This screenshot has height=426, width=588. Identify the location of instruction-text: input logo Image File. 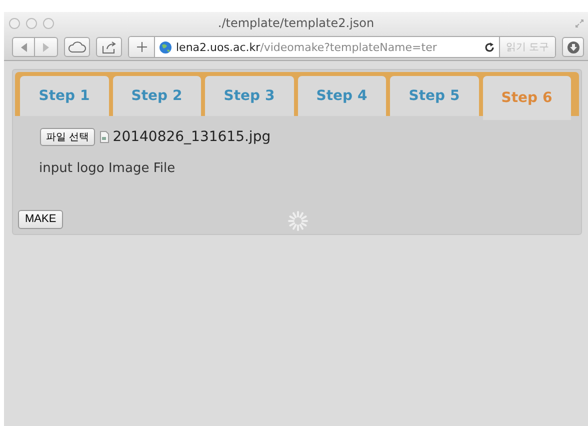
(107, 168).